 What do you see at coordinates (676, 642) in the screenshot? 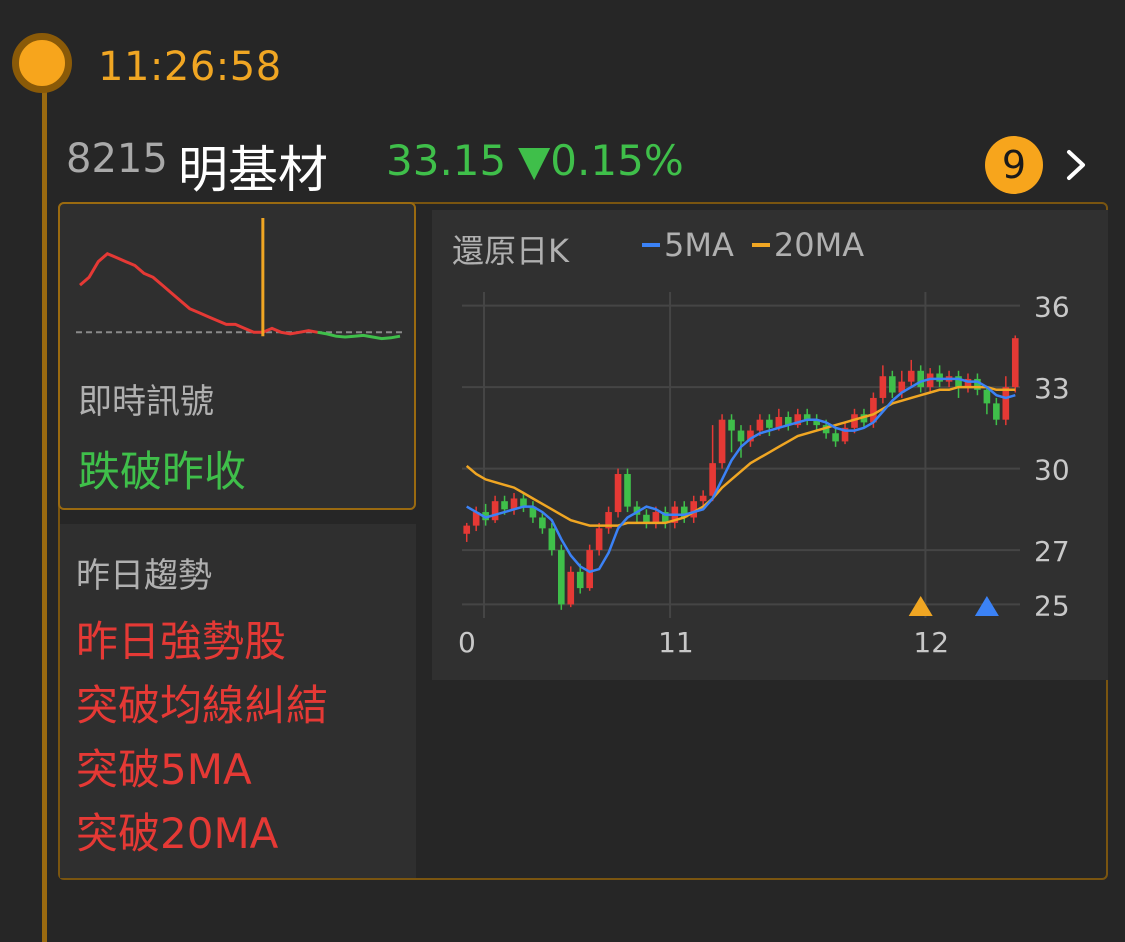
I see `x-tick-label: 11` at bounding box center [676, 642].